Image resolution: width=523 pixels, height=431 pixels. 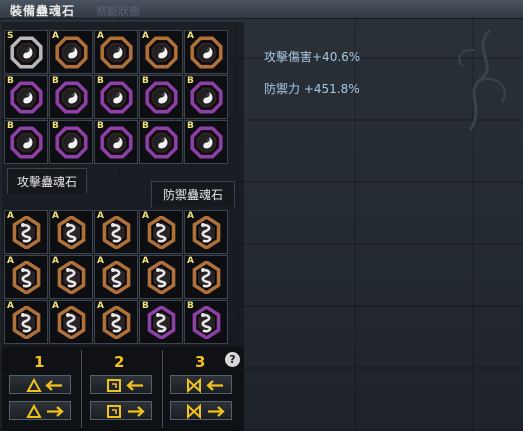 I want to click on set1-prev-button, so click(x=40, y=384).